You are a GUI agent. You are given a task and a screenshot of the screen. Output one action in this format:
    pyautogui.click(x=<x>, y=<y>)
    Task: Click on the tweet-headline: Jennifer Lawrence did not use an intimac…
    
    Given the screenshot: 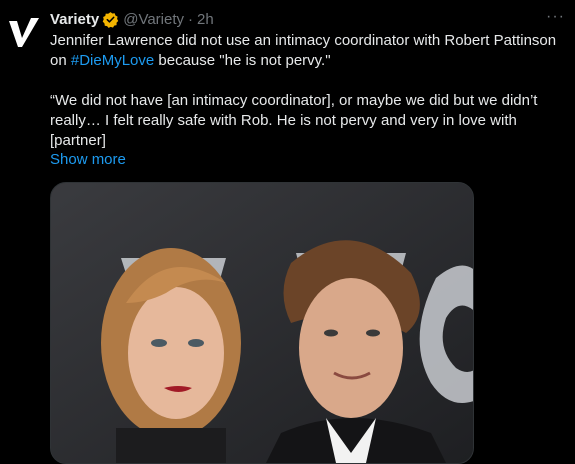 What is the action you would take?
    pyautogui.click(x=307, y=51)
    